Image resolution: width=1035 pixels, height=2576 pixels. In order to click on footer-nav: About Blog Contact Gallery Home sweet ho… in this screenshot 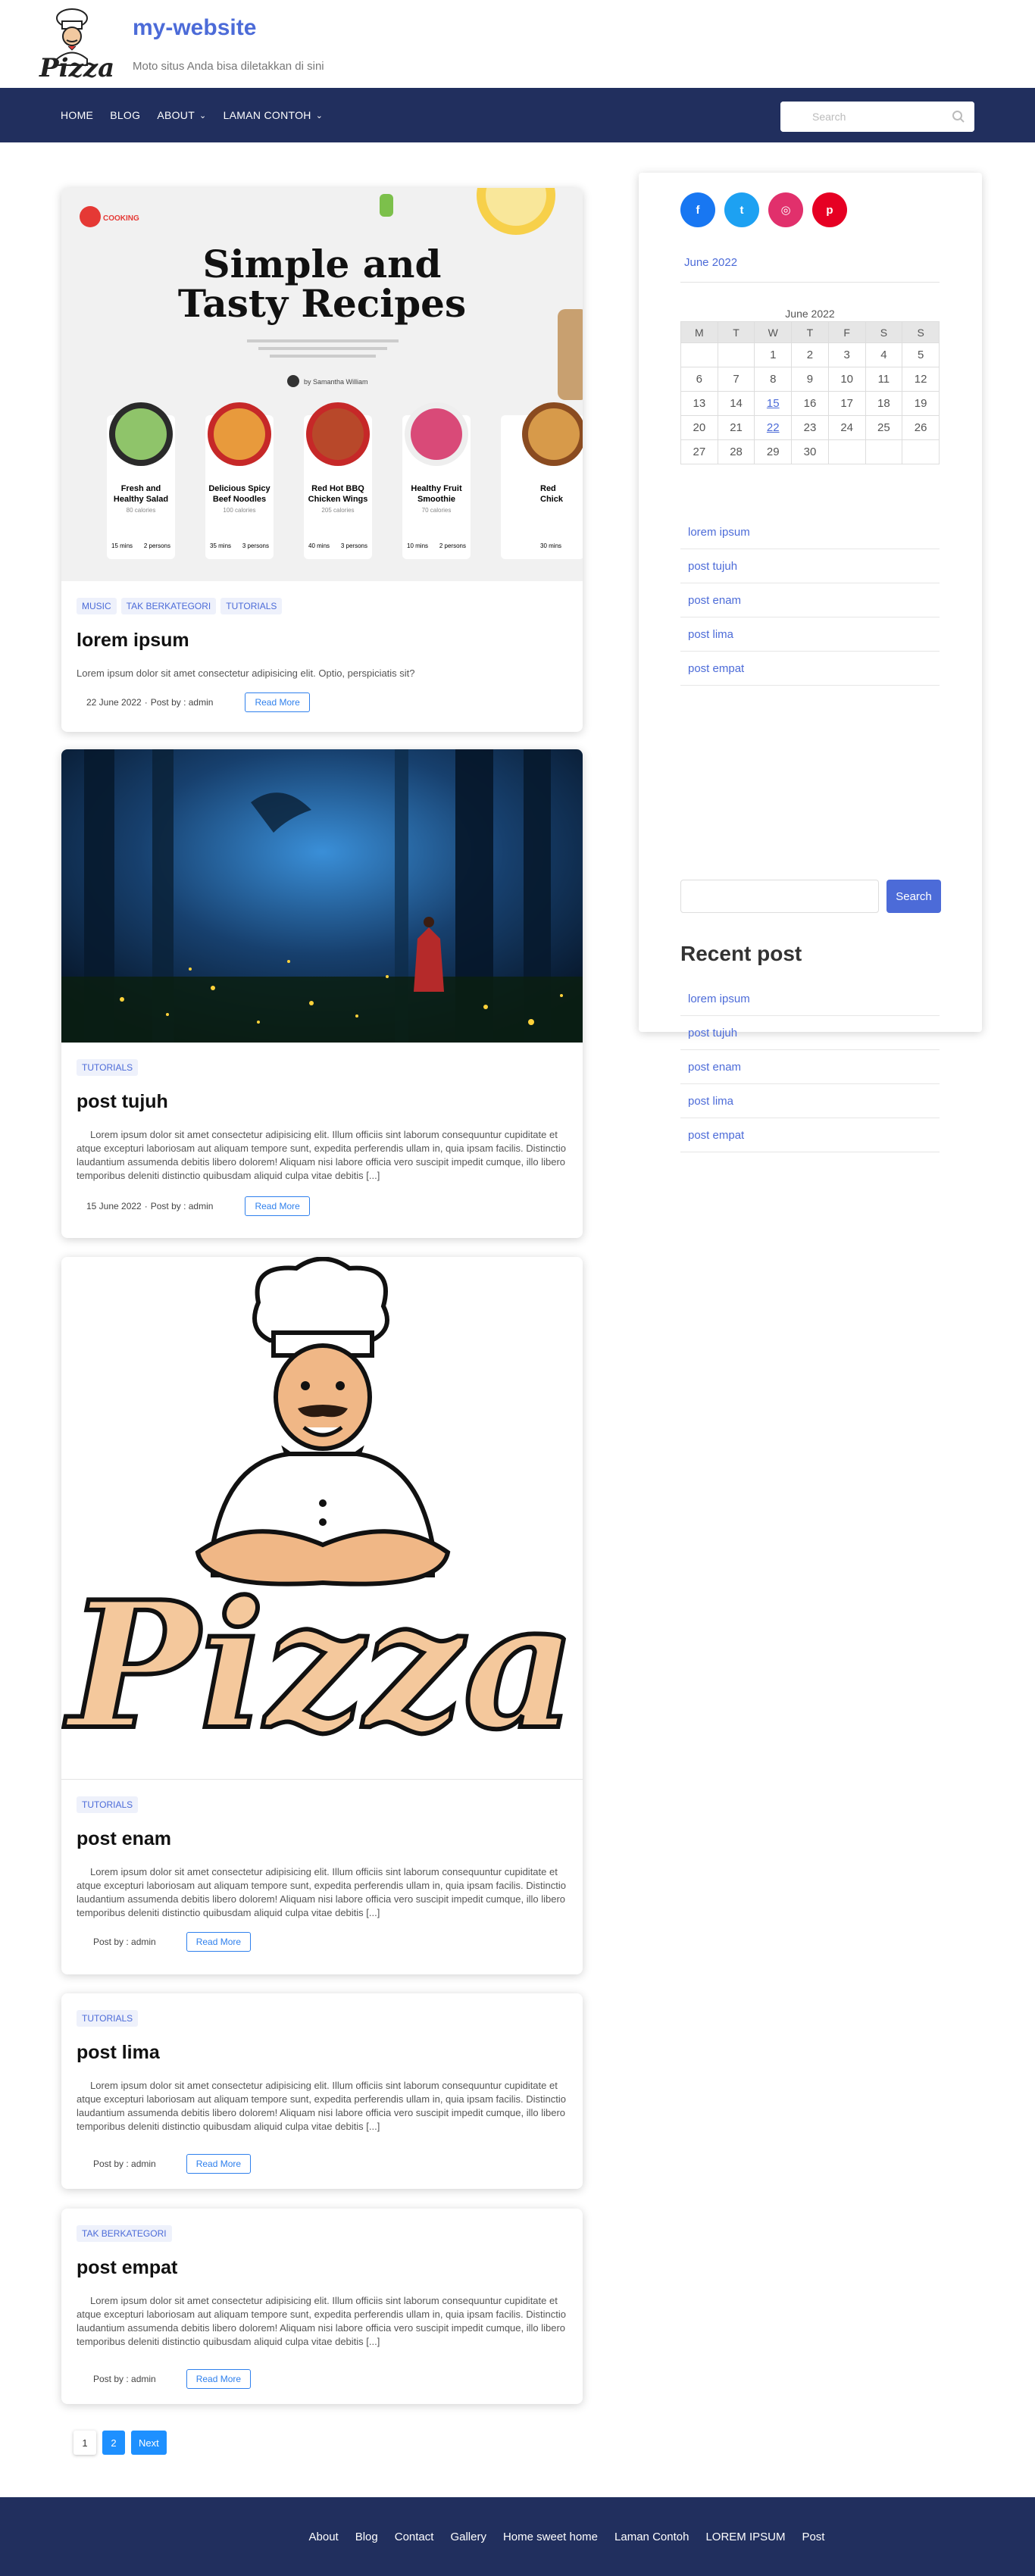, I will do `click(517, 2536)`.